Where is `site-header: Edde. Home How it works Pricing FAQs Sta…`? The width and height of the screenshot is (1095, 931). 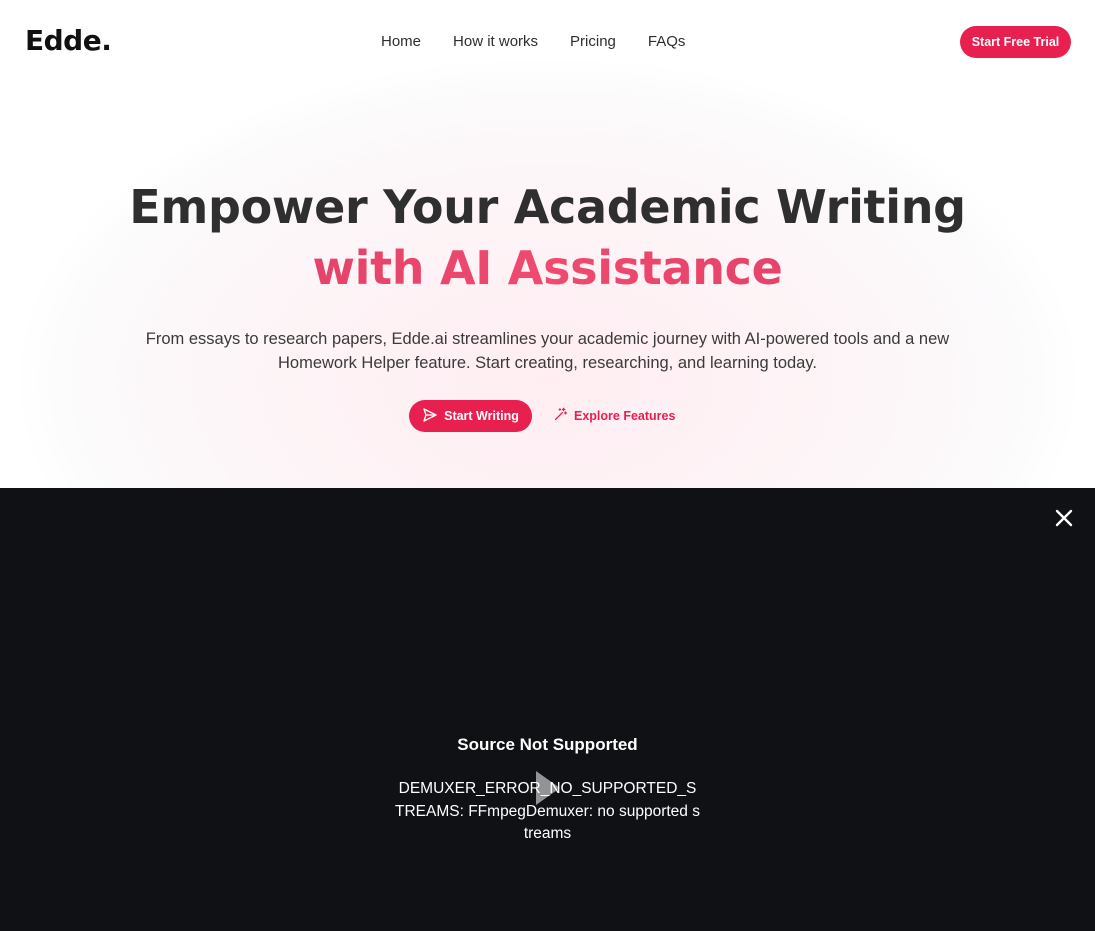 site-header: Edde. Home How it works Pricing FAQs Sta… is located at coordinates (547, 42).